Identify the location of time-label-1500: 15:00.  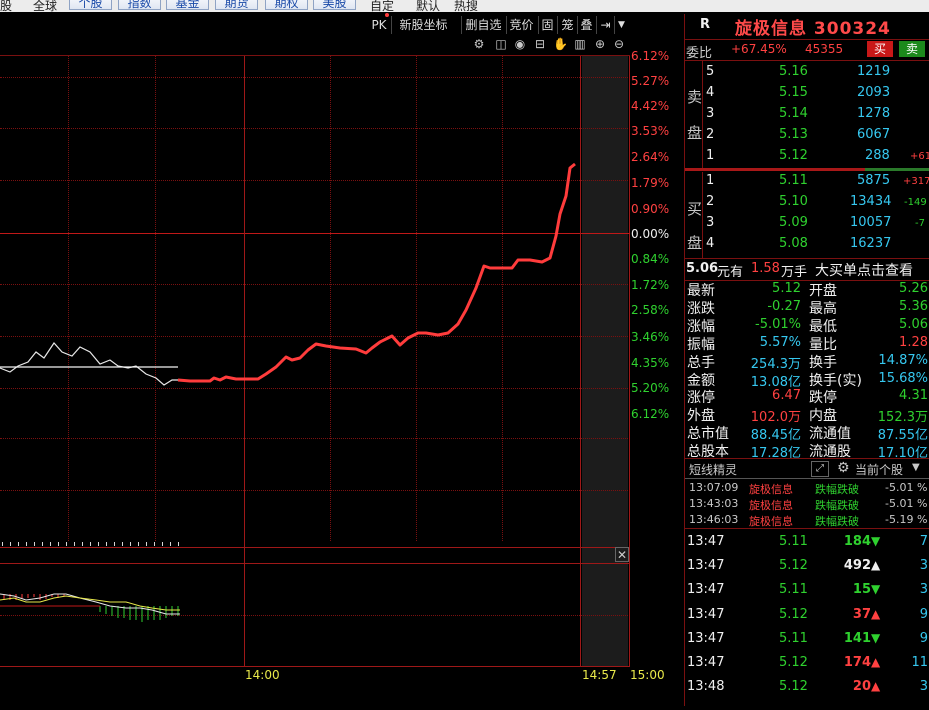
(647, 675).